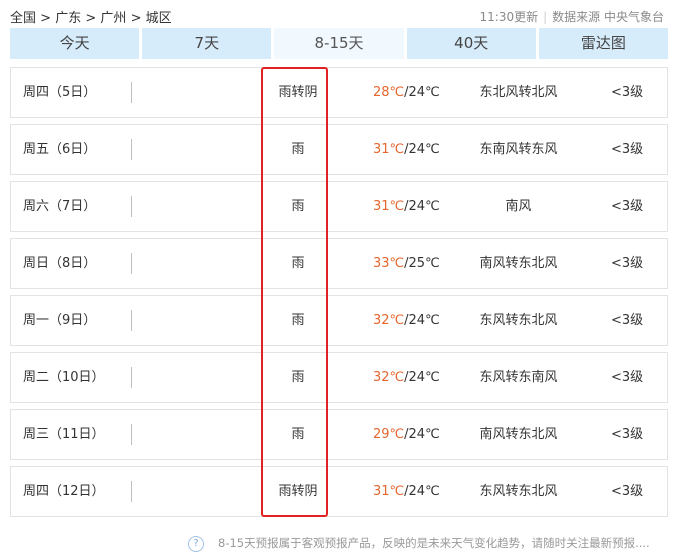  What do you see at coordinates (339, 206) in the screenshot?
I see `forecast-row: 周六（7日） 雨 31℃/24℃ 南风 <3级` at bounding box center [339, 206].